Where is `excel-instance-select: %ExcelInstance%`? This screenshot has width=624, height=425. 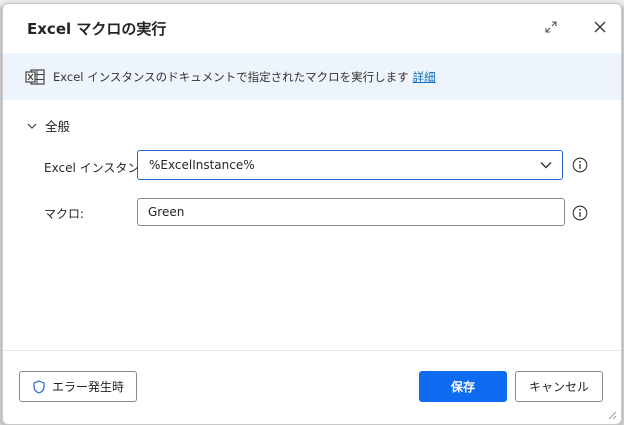 excel-instance-select: %ExcelInstance% is located at coordinates (350, 165).